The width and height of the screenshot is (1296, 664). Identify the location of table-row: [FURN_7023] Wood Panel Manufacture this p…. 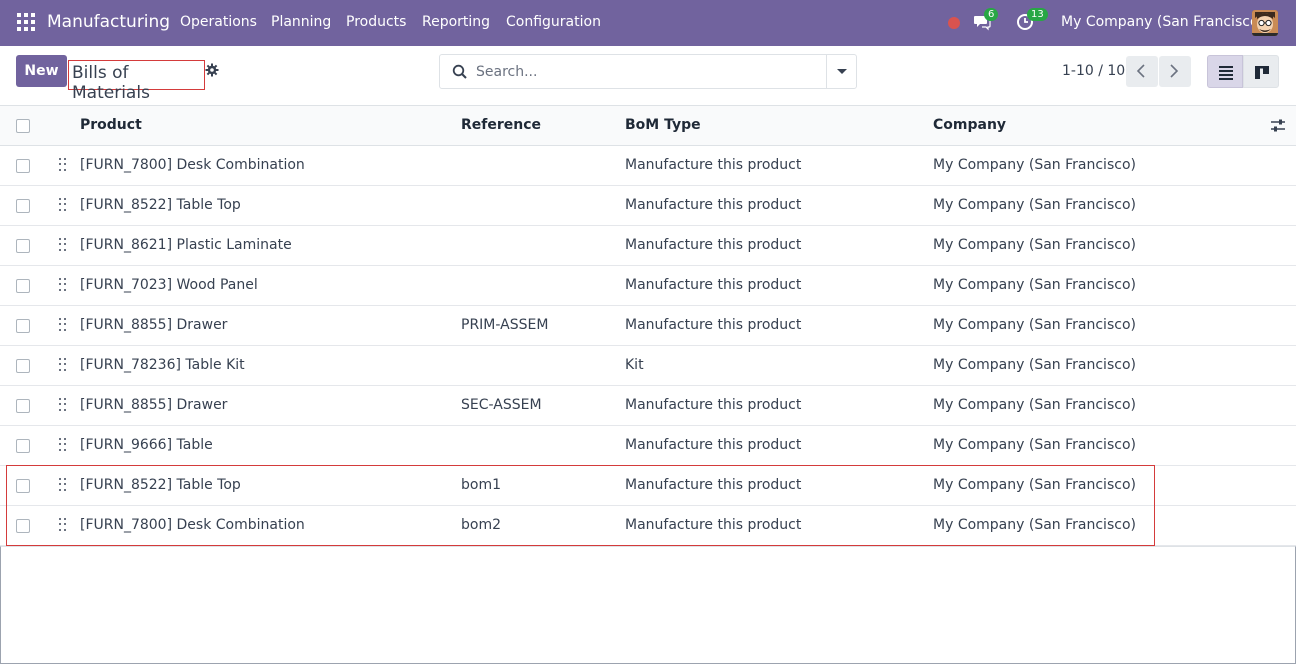
(648, 286).